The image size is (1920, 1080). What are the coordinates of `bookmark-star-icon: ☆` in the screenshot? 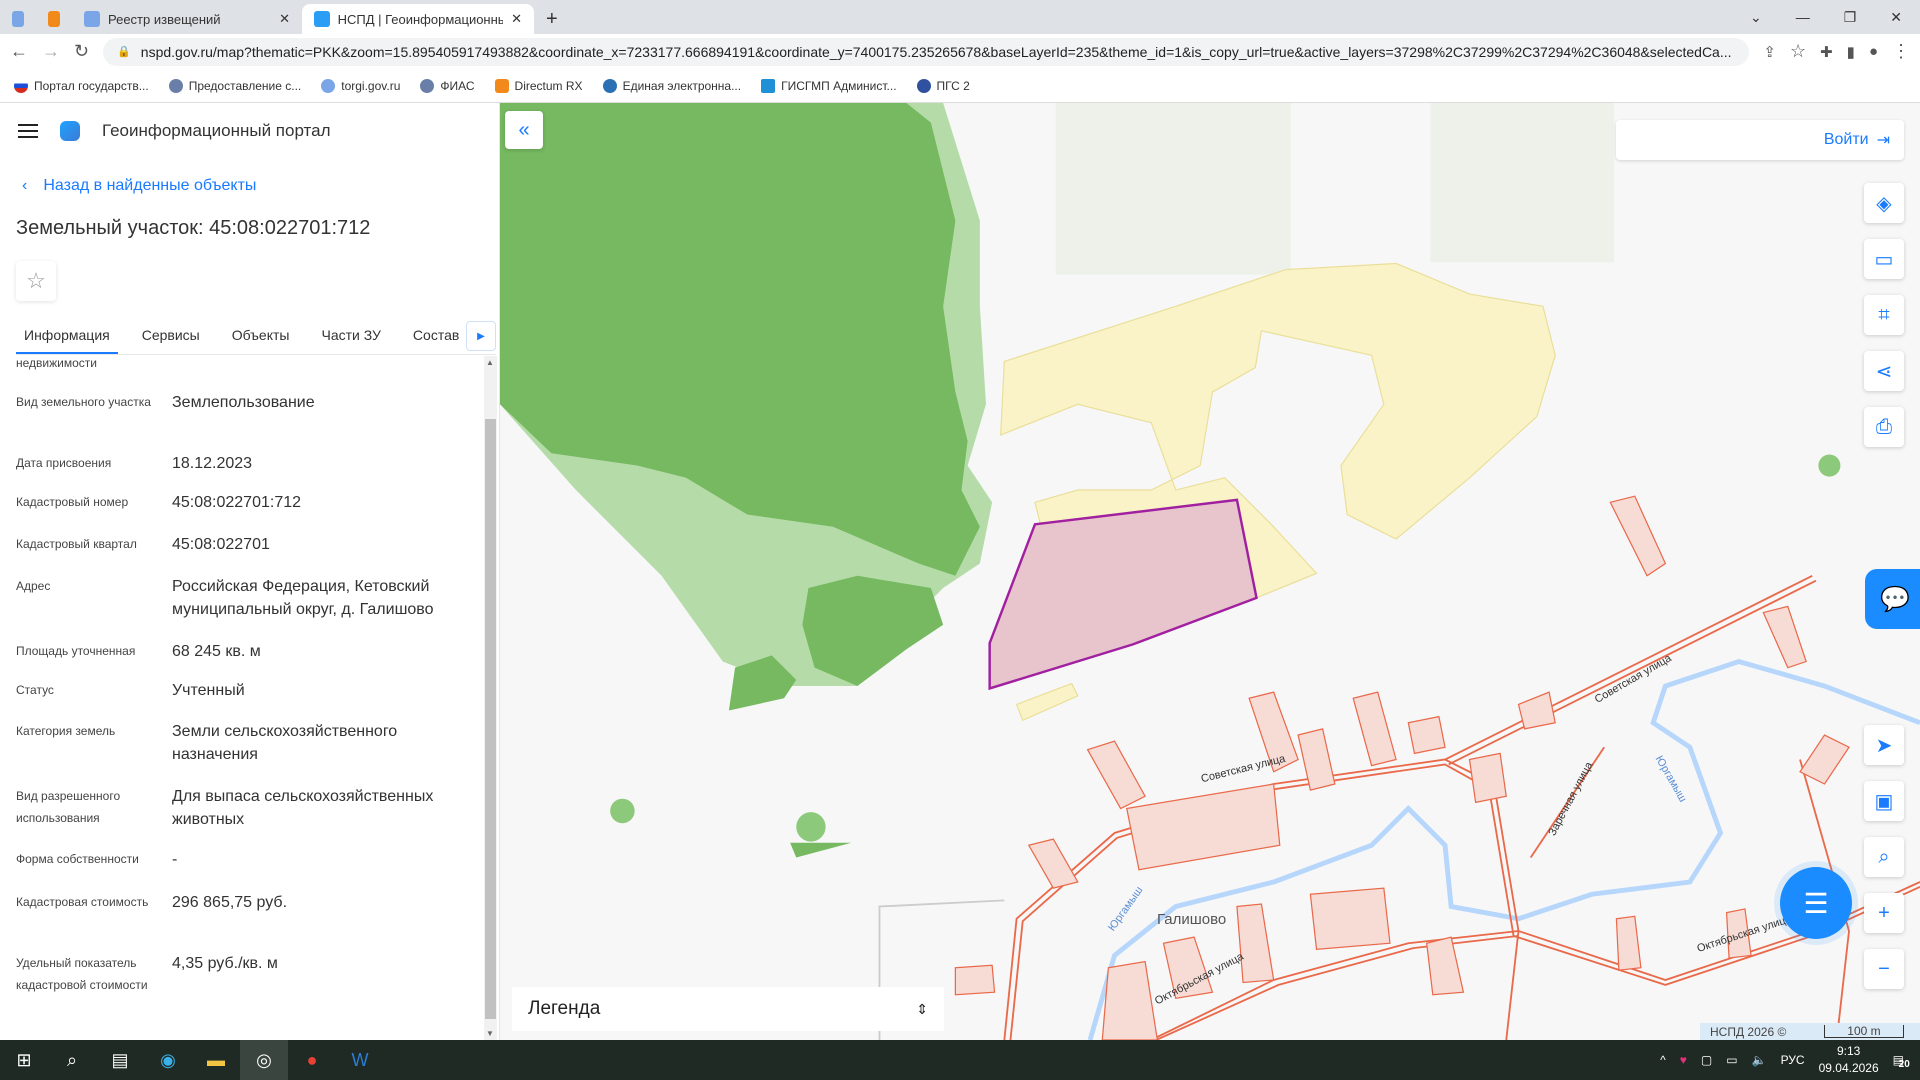 It's located at (1798, 51).